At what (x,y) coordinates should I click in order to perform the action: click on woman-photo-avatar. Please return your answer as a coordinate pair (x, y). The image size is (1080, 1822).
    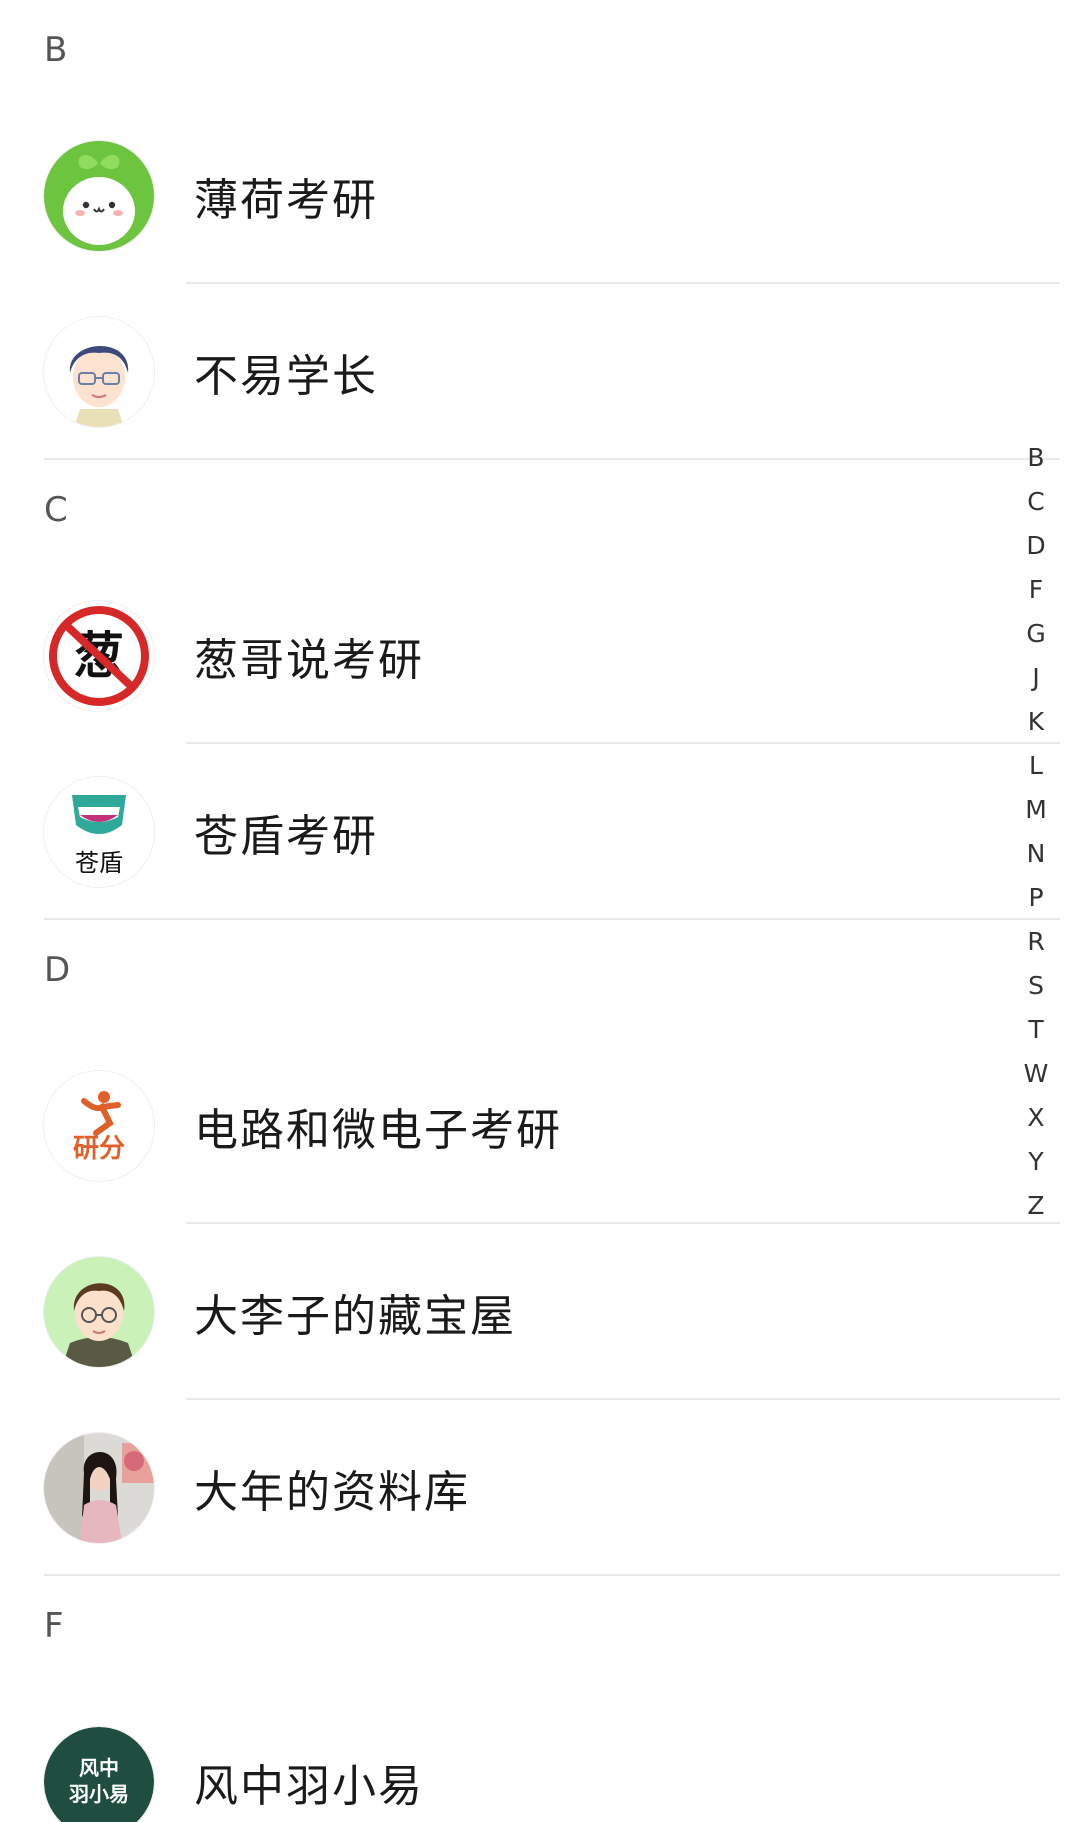
    Looking at the image, I should click on (99, 1488).